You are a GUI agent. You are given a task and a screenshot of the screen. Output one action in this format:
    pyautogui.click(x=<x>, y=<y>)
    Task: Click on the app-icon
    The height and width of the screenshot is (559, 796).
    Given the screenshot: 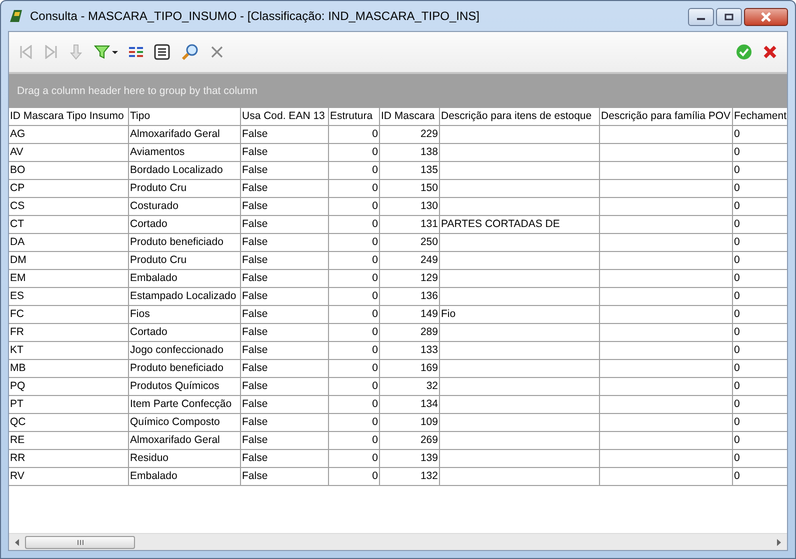 What is the action you would take?
    pyautogui.click(x=16, y=16)
    